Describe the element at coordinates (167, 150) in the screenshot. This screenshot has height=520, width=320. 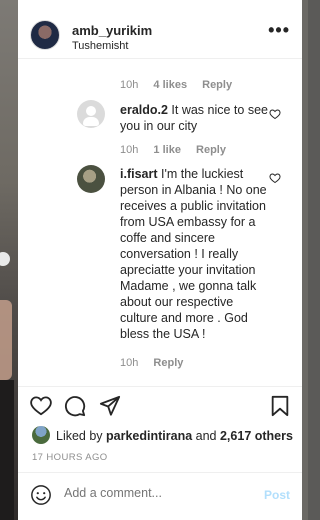
I see `comment-likes: 1 like` at that location.